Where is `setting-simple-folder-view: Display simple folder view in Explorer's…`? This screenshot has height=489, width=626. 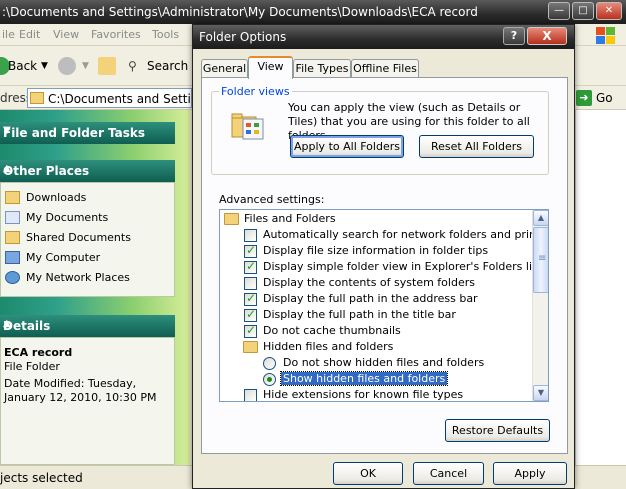
setting-simple-folder-view: Display simple folder view in Explorer's… is located at coordinates (381, 267).